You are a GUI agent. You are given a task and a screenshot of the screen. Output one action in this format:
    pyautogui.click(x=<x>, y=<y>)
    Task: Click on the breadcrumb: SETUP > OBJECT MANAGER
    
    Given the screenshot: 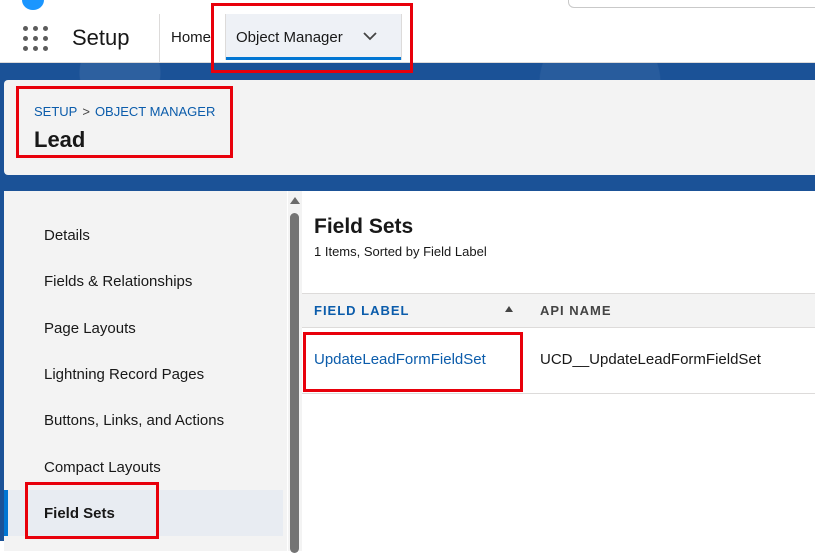 What is the action you would take?
    pyautogui.click(x=124, y=111)
    